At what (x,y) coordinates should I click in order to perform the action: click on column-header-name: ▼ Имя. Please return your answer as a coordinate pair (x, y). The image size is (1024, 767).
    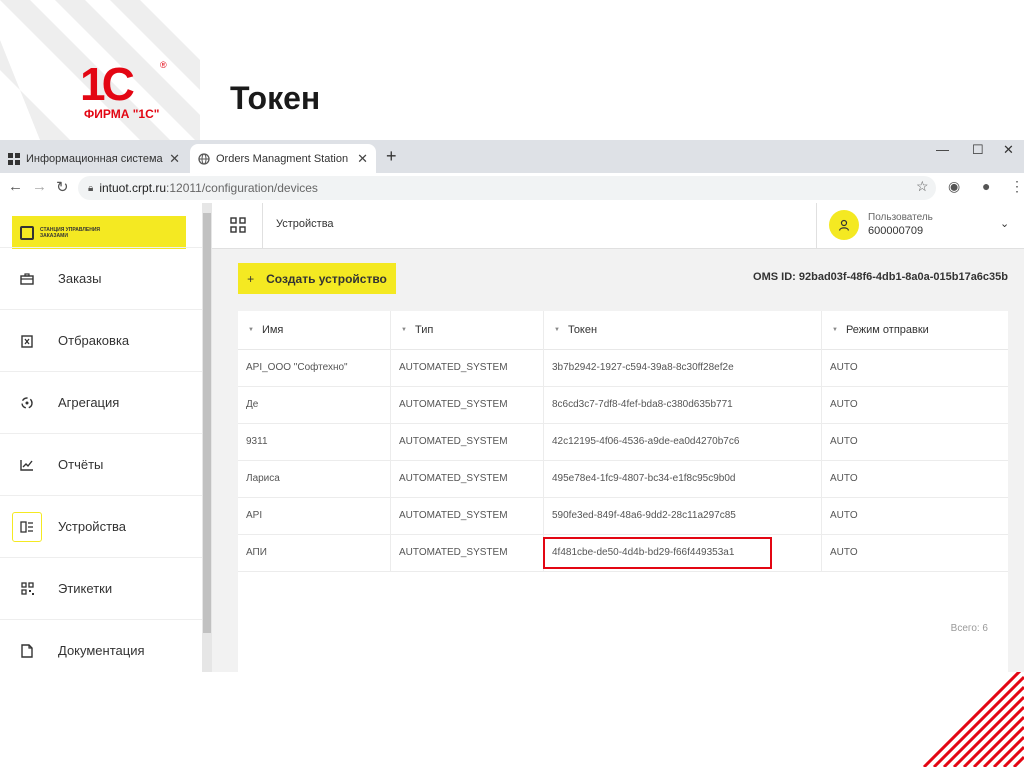
    Looking at the image, I should click on (314, 330).